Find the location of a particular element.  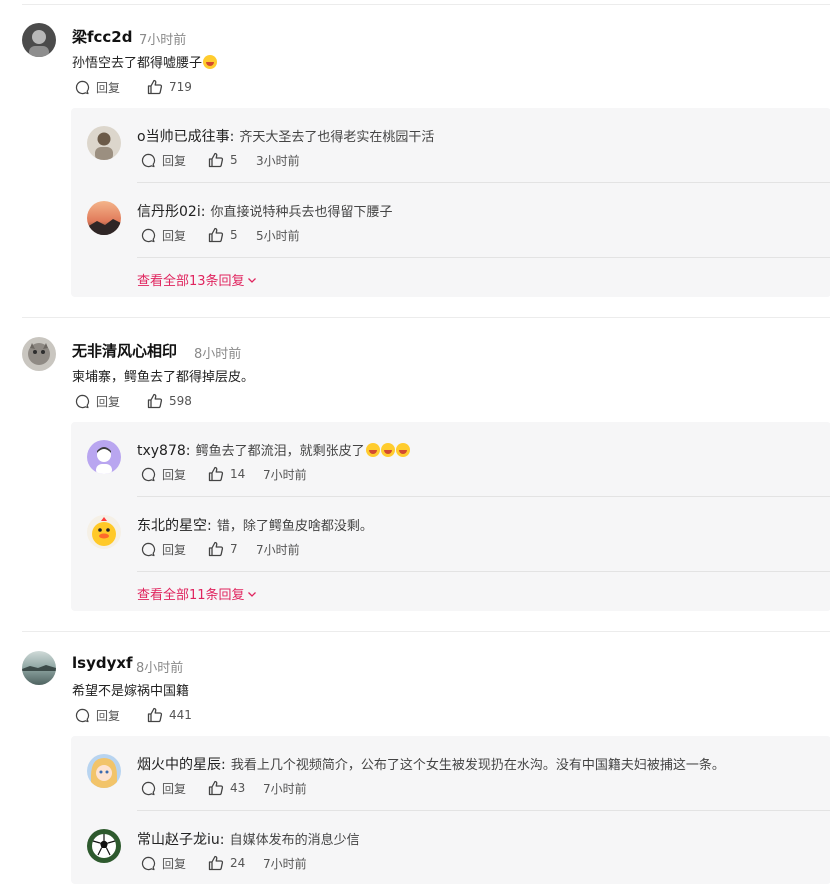

view-all-replies-link: 查看全部13条回复 is located at coordinates (197, 279).